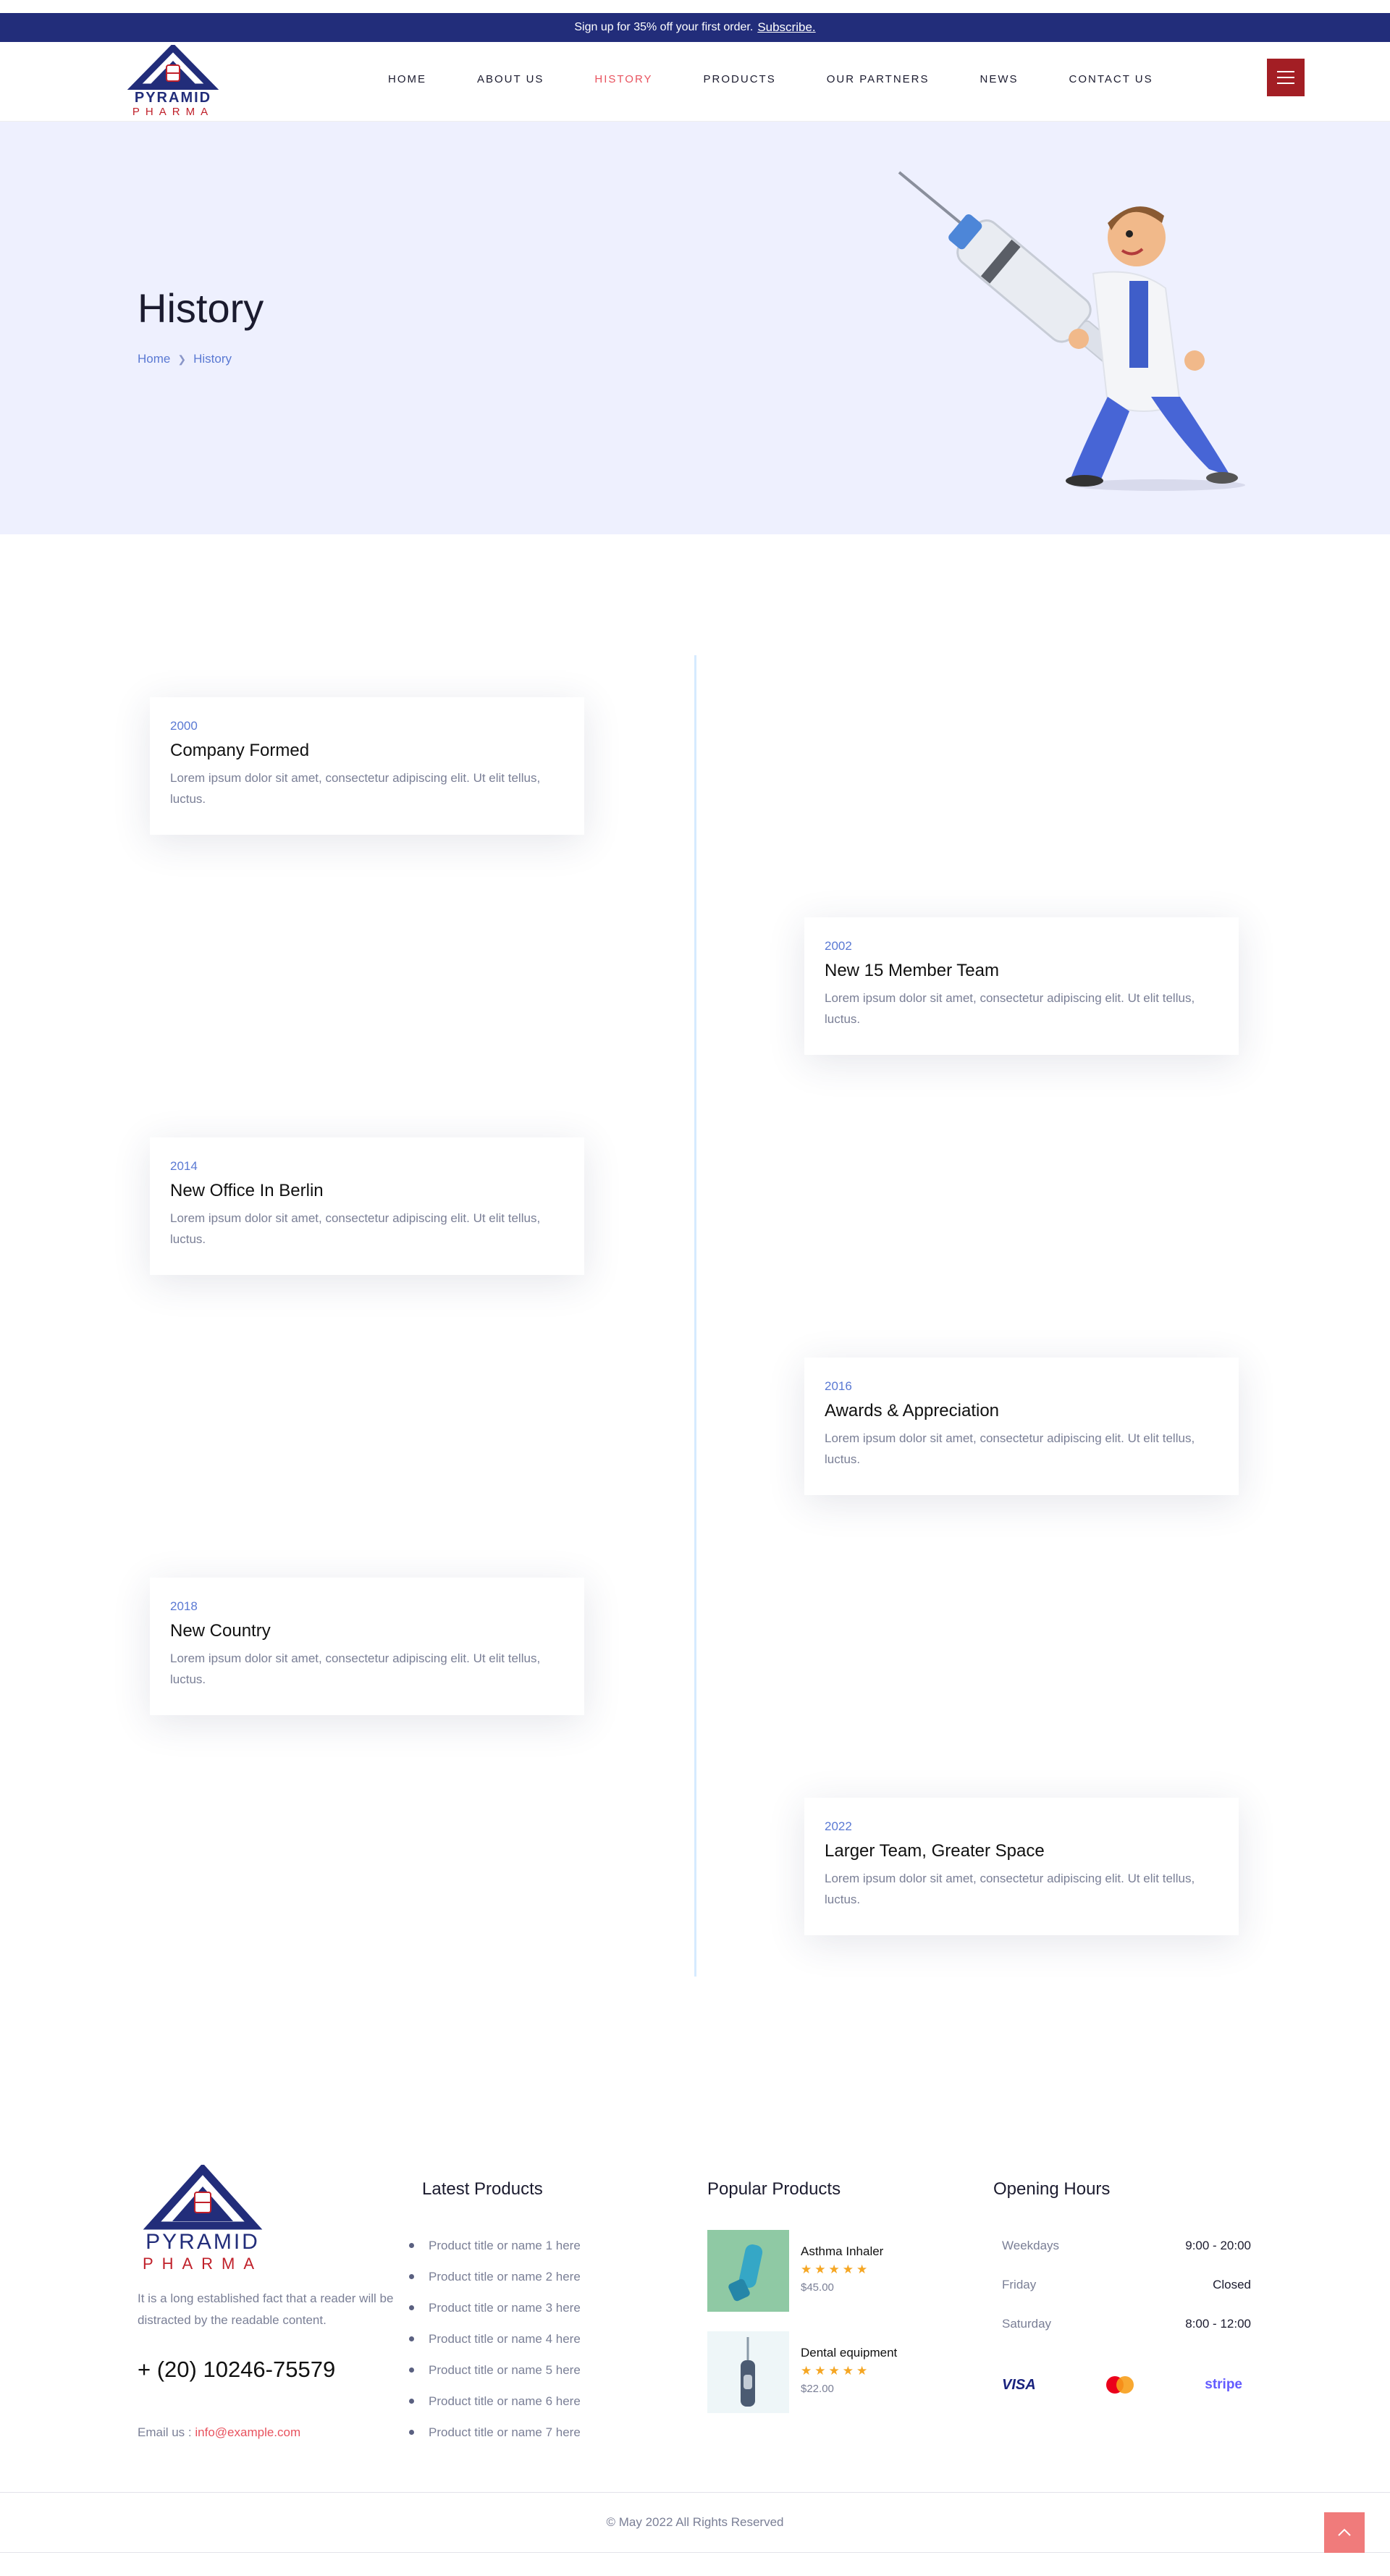 This screenshot has width=1390, height=2576. What do you see at coordinates (1122, 2324) in the screenshot?
I see `hours-row: Saturday 8:00 - 12:00` at bounding box center [1122, 2324].